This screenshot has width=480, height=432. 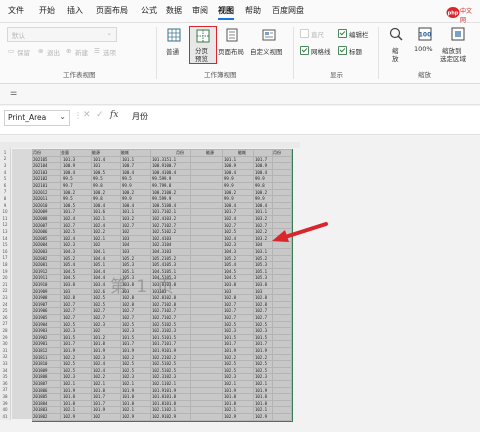 I want to click on menu-file: 文件, so click(x=16, y=10).